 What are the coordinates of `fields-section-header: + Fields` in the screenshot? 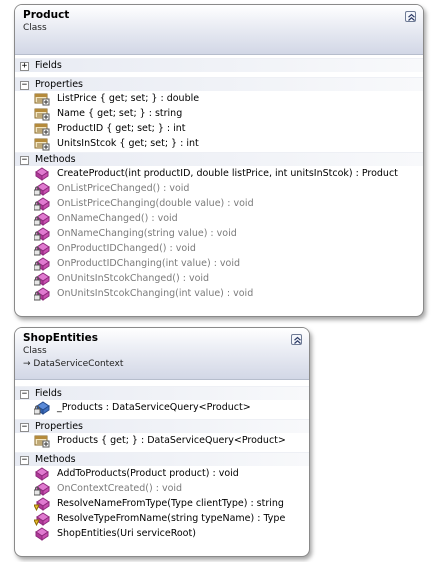 It's located at (219, 65).